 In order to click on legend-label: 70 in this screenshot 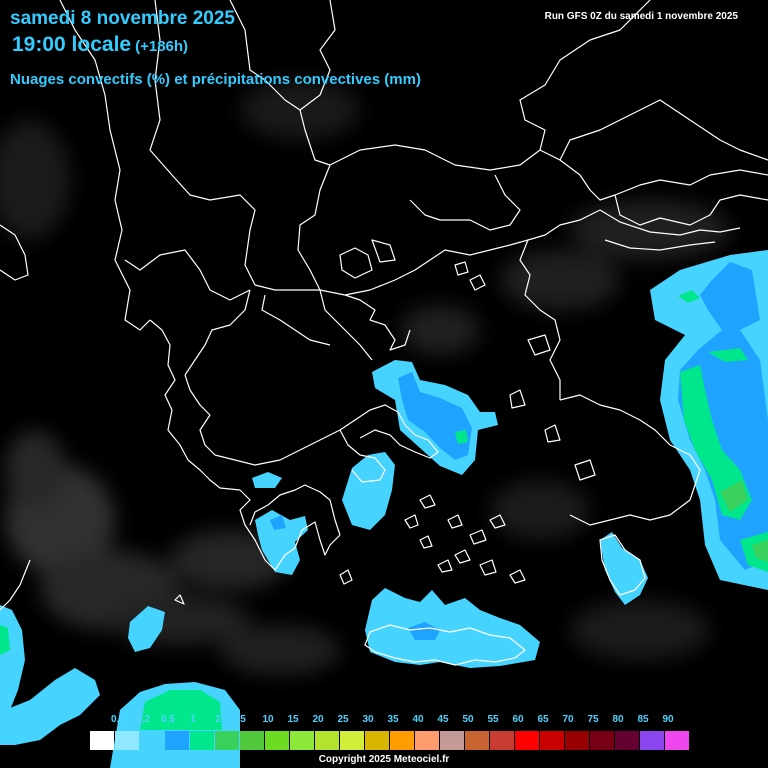, I will do `click(568, 719)`.